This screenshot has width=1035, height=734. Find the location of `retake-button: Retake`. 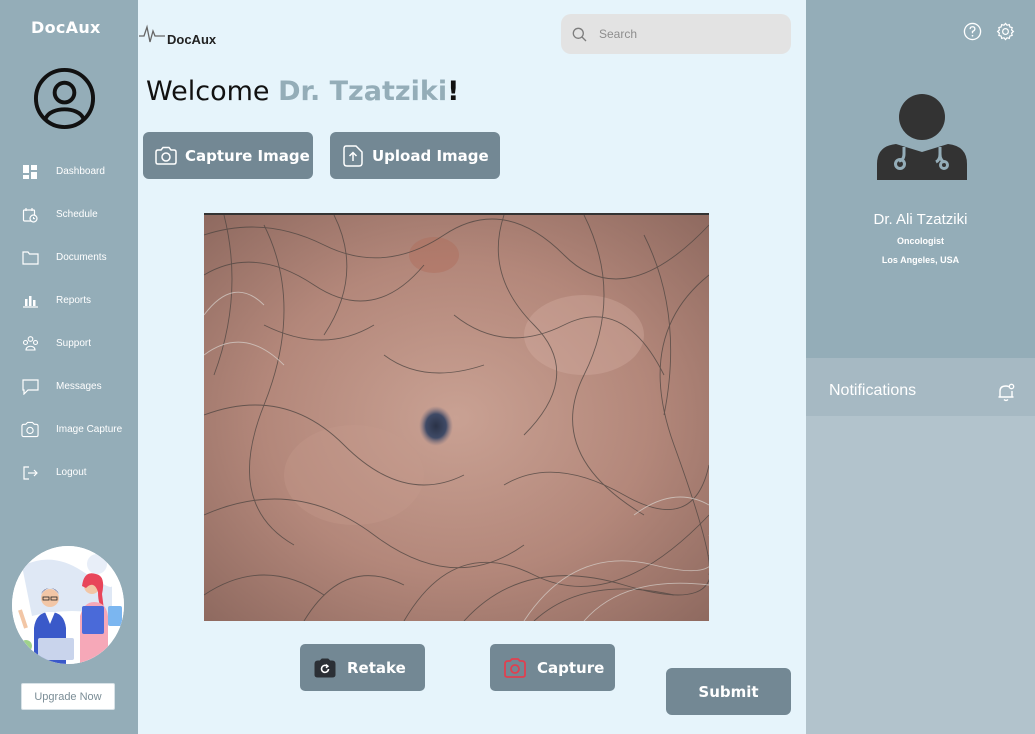

retake-button: Retake is located at coordinates (362, 667).